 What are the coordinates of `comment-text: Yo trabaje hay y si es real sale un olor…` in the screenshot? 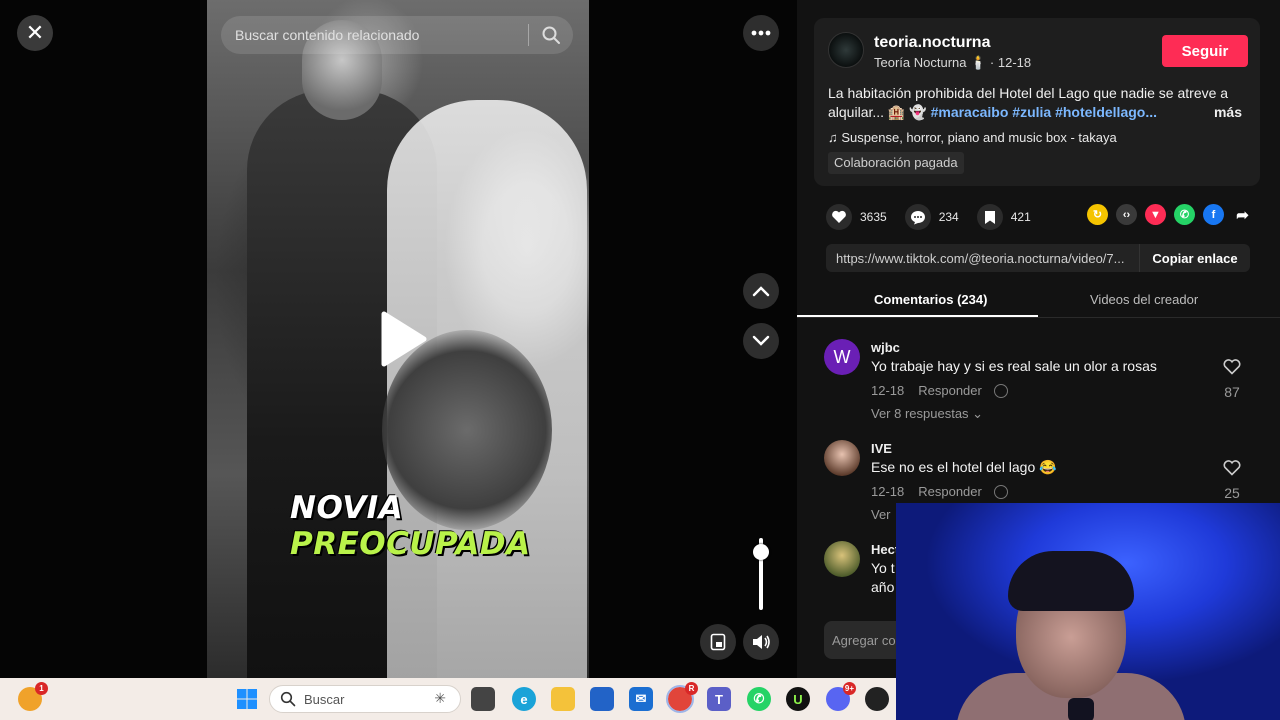 It's located at (1014, 366).